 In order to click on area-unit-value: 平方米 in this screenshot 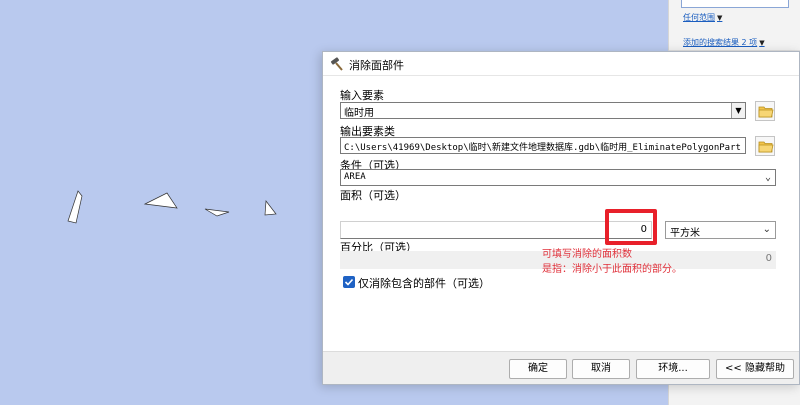, I will do `click(685, 233)`.